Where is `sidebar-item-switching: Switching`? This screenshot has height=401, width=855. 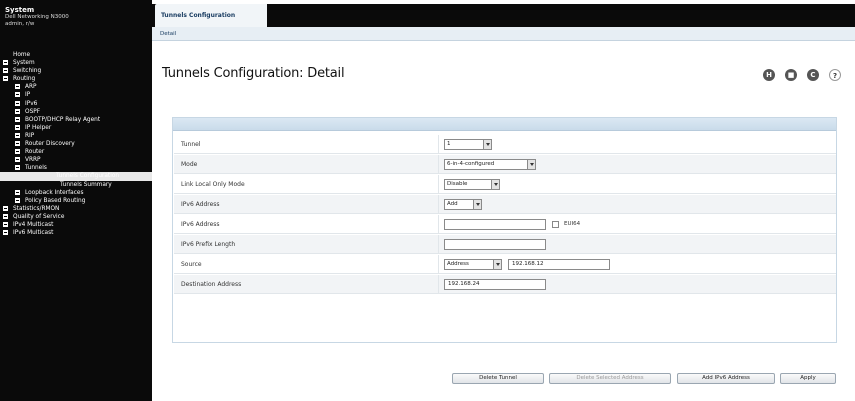
sidebar-item-switching: Switching is located at coordinates (76, 71).